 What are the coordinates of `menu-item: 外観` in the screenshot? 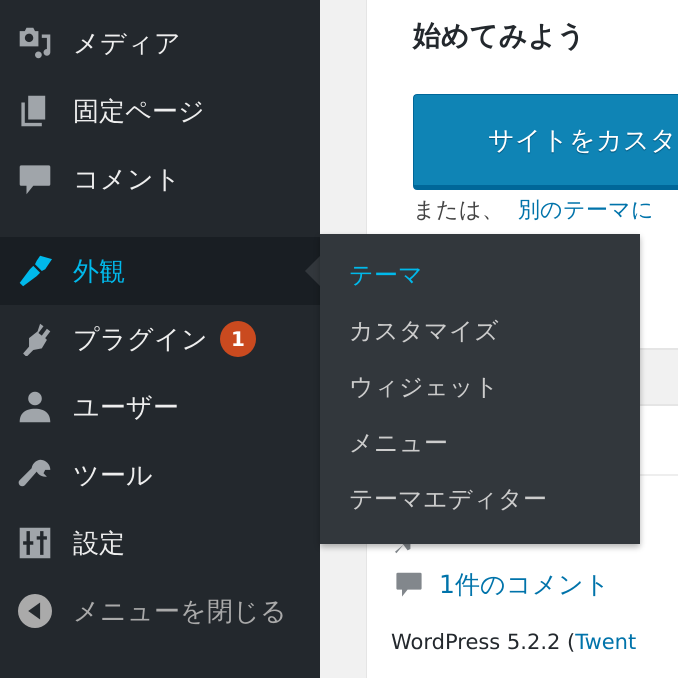 It's located at (160, 271).